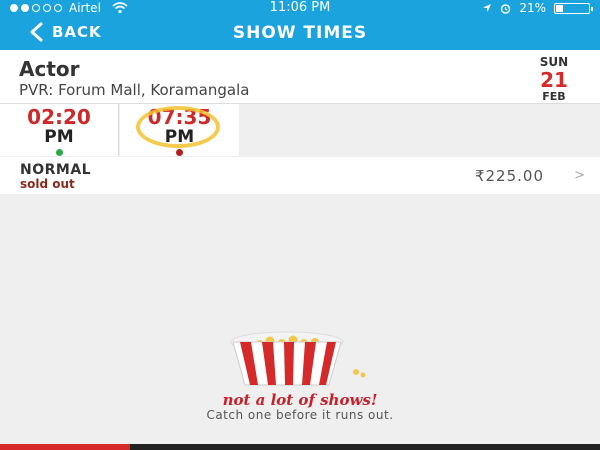 This screenshot has width=600, height=450. Describe the element at coordinates (178, 127) in the screenshot. I see `selected-ring` at that location.